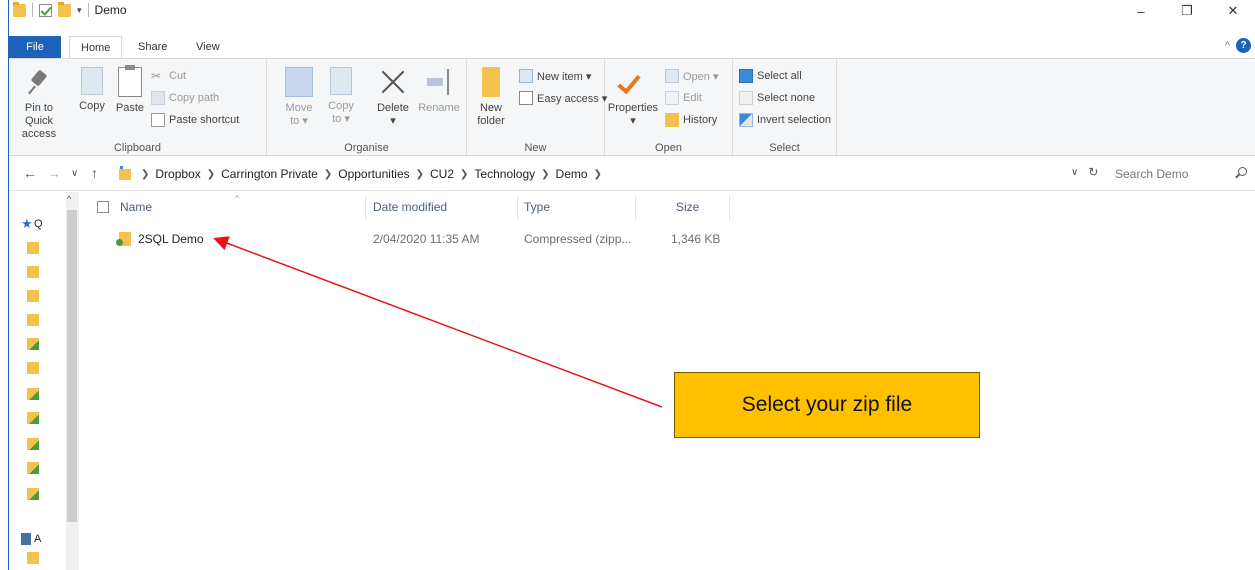 This screenshot has height=570, width=1255. I want to click on nav-document-icon, so click(26, 539).